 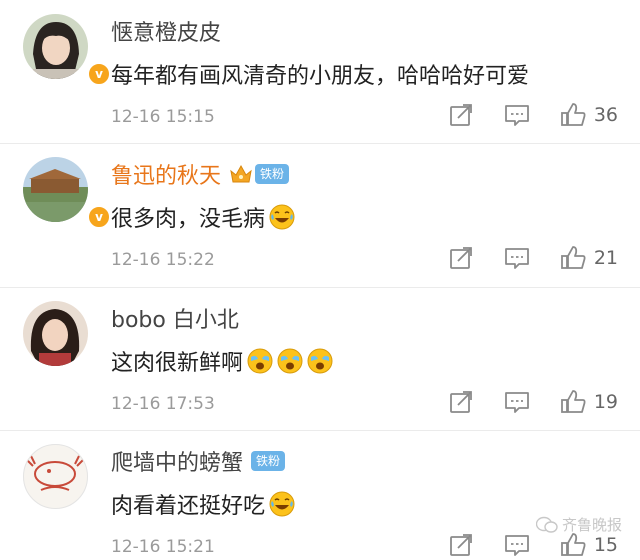 I want to click on comment-text: 每年都有画风清奇的小朋友，哈哈哈好可爱, so click(x=320, y=76).